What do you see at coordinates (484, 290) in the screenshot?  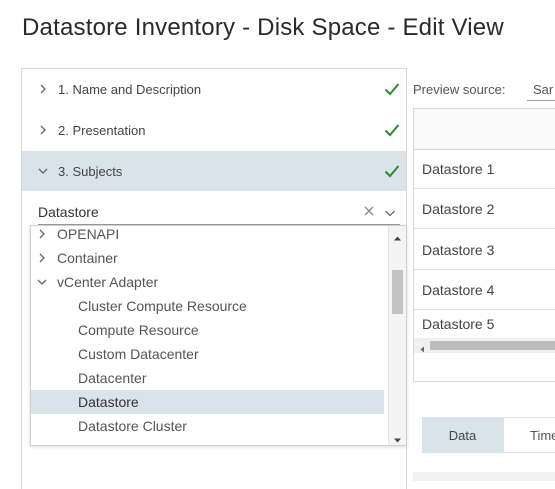 I see `table-row: Datastore 4` at bounding box center [484, 290].